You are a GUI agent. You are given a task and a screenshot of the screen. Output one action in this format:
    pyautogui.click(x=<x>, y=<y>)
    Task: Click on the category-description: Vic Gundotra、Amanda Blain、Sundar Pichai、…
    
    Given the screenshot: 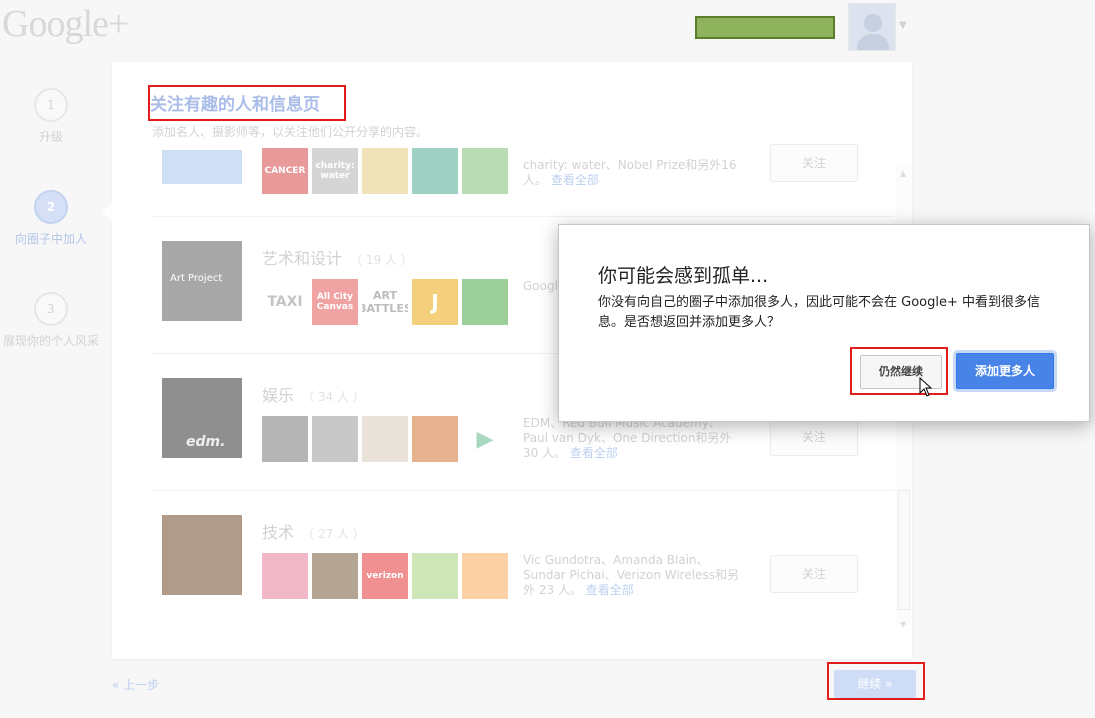 What is the action you would take?
    pyautogui.click(x=633, y=575)
    